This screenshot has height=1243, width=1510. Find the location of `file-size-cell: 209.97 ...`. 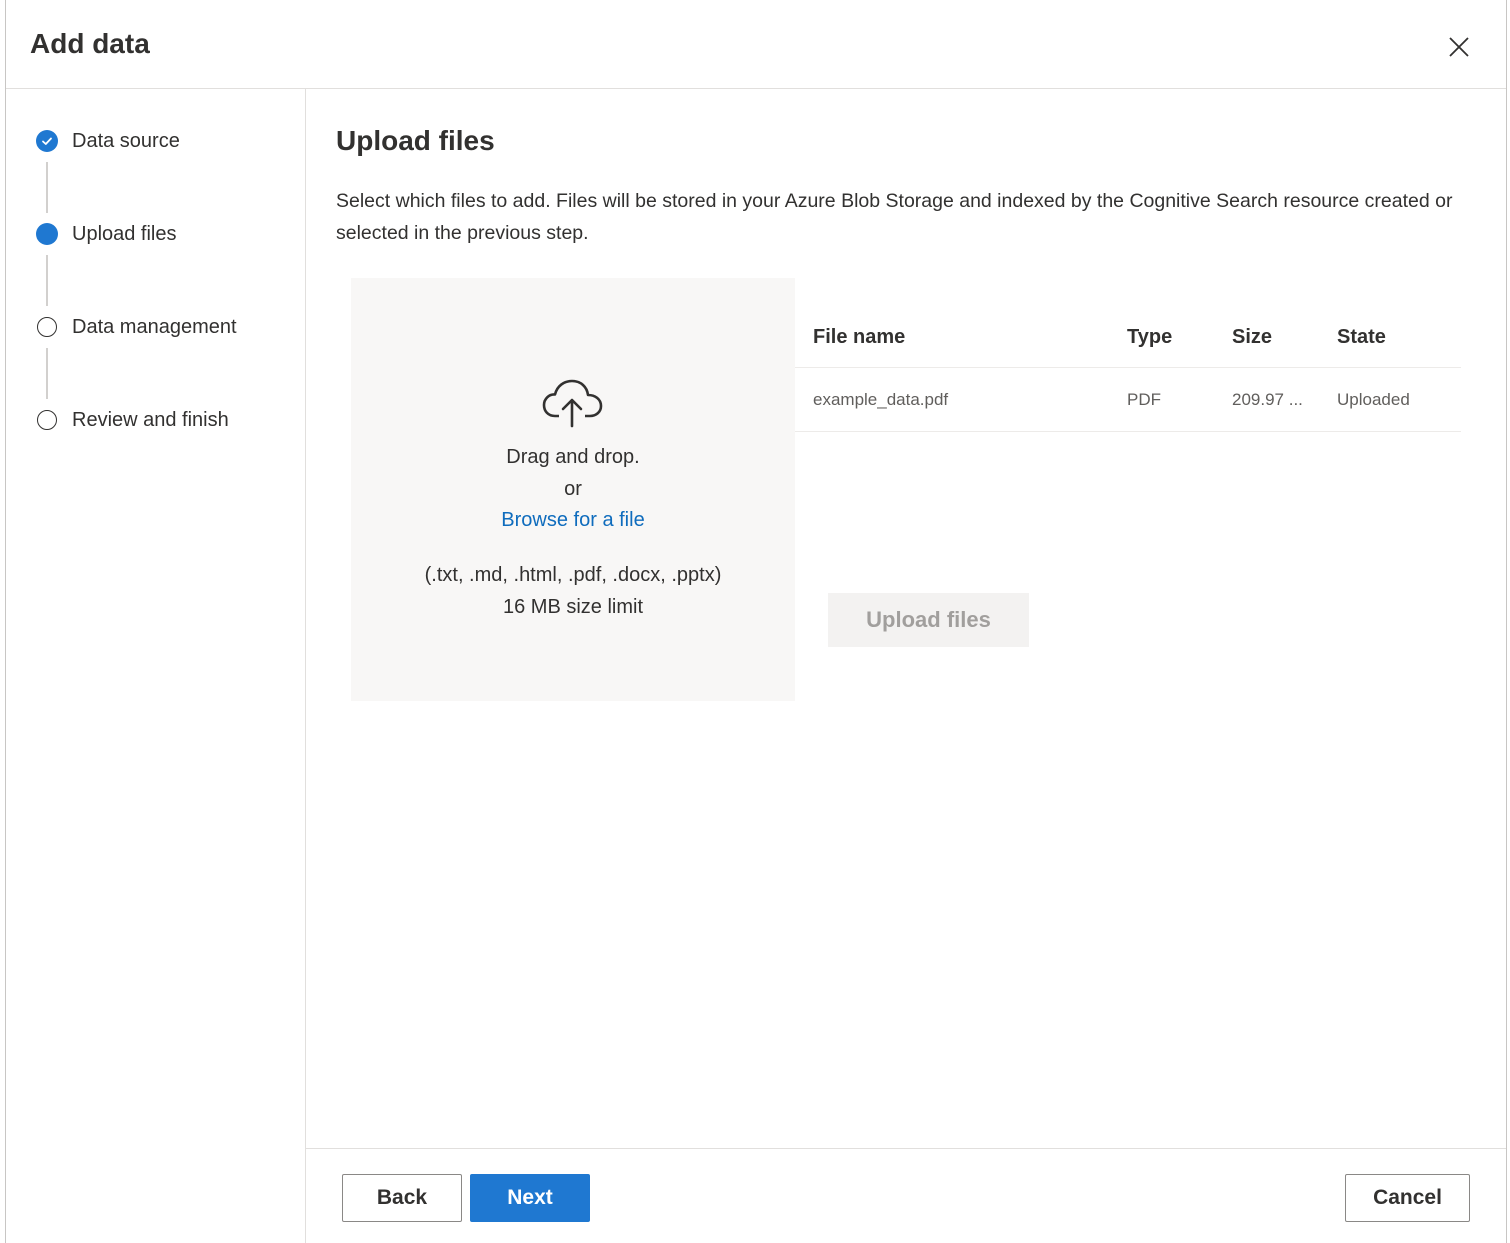

file-size-cell: 209.97 ... is located at coordinates (1267, 399).